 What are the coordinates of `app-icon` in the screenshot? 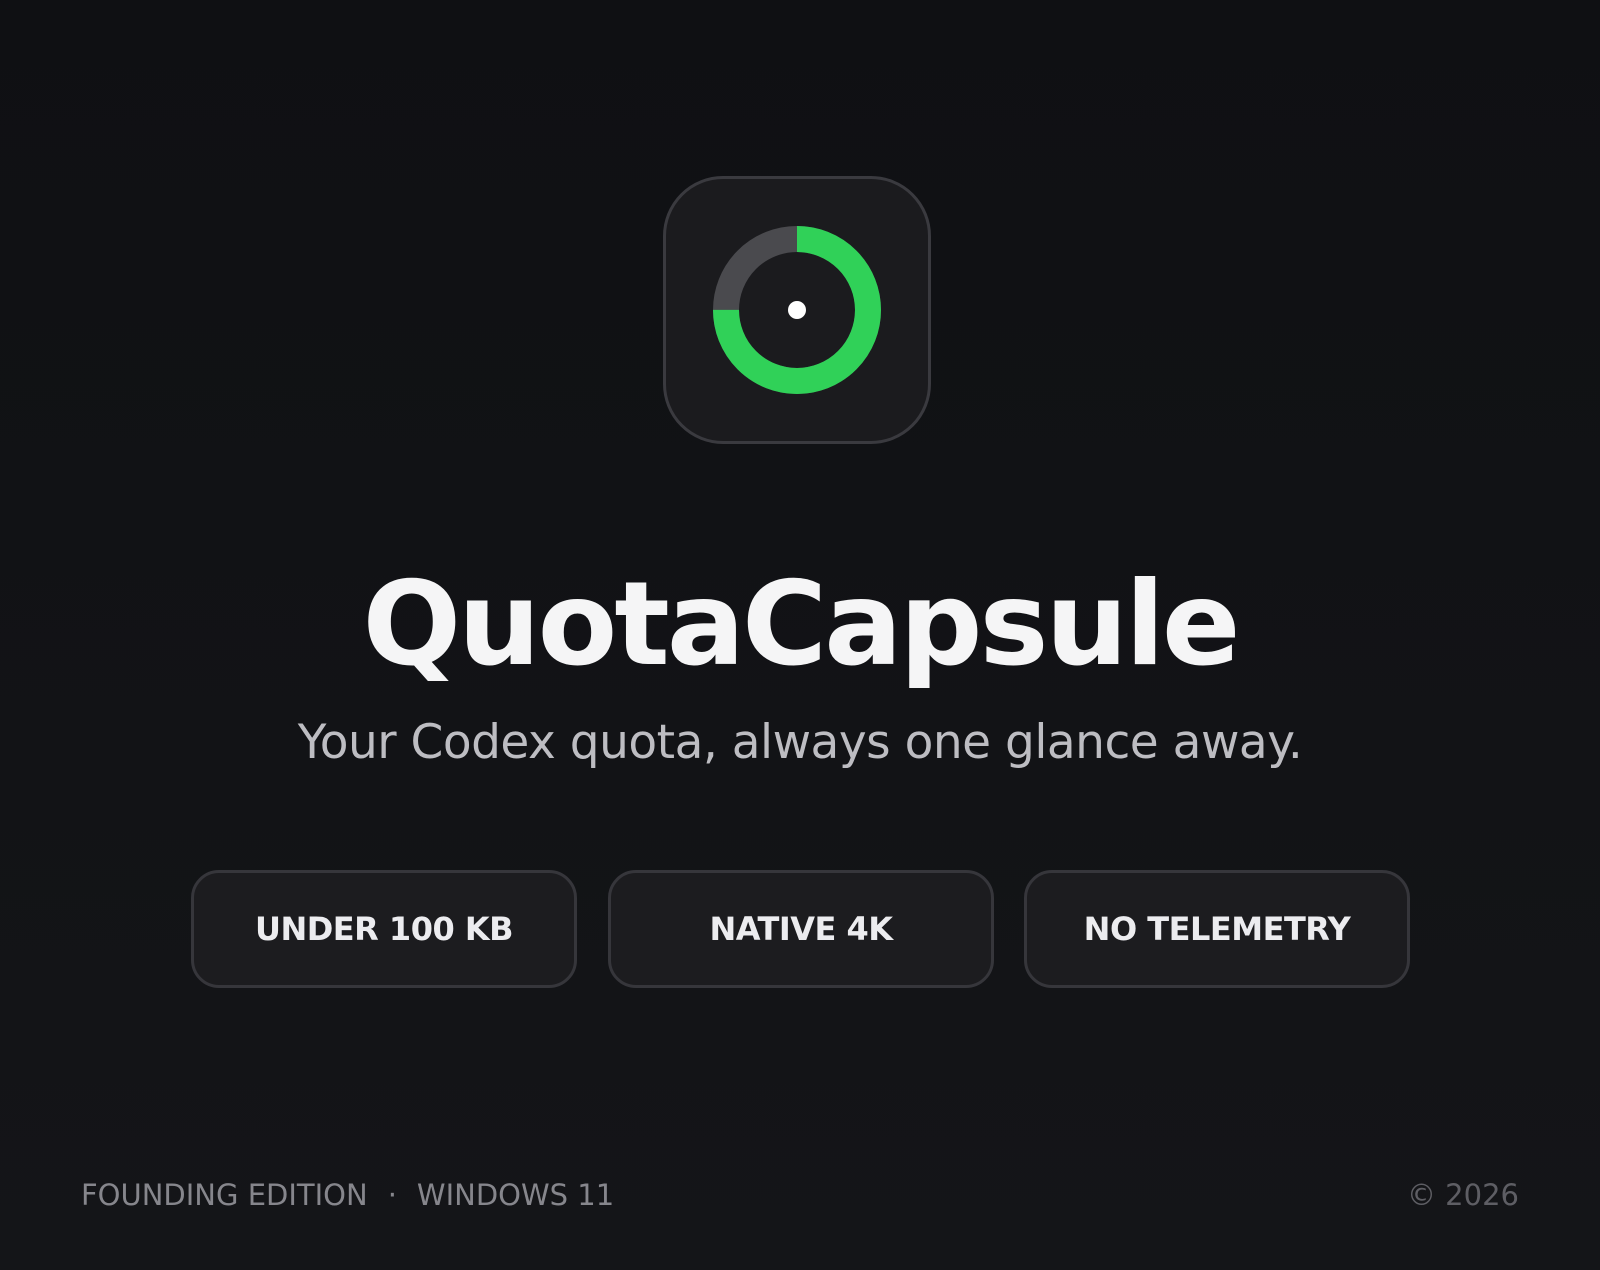 It's located at (797, 310).